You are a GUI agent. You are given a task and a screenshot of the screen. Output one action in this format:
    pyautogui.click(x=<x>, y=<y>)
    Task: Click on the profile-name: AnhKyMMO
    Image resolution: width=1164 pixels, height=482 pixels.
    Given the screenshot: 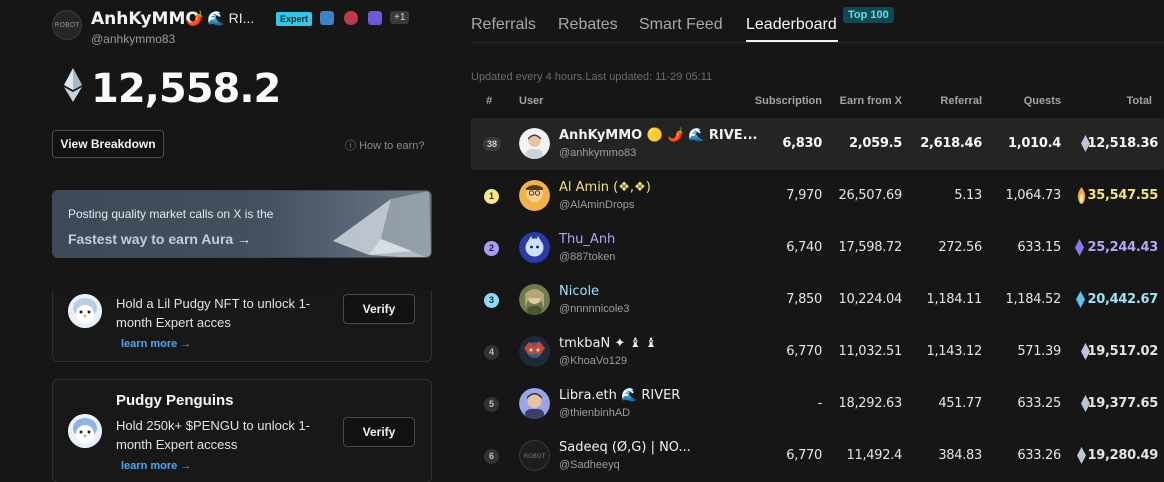 What is the action you would take?
    pyautogui.click(x=145, y=19)
    